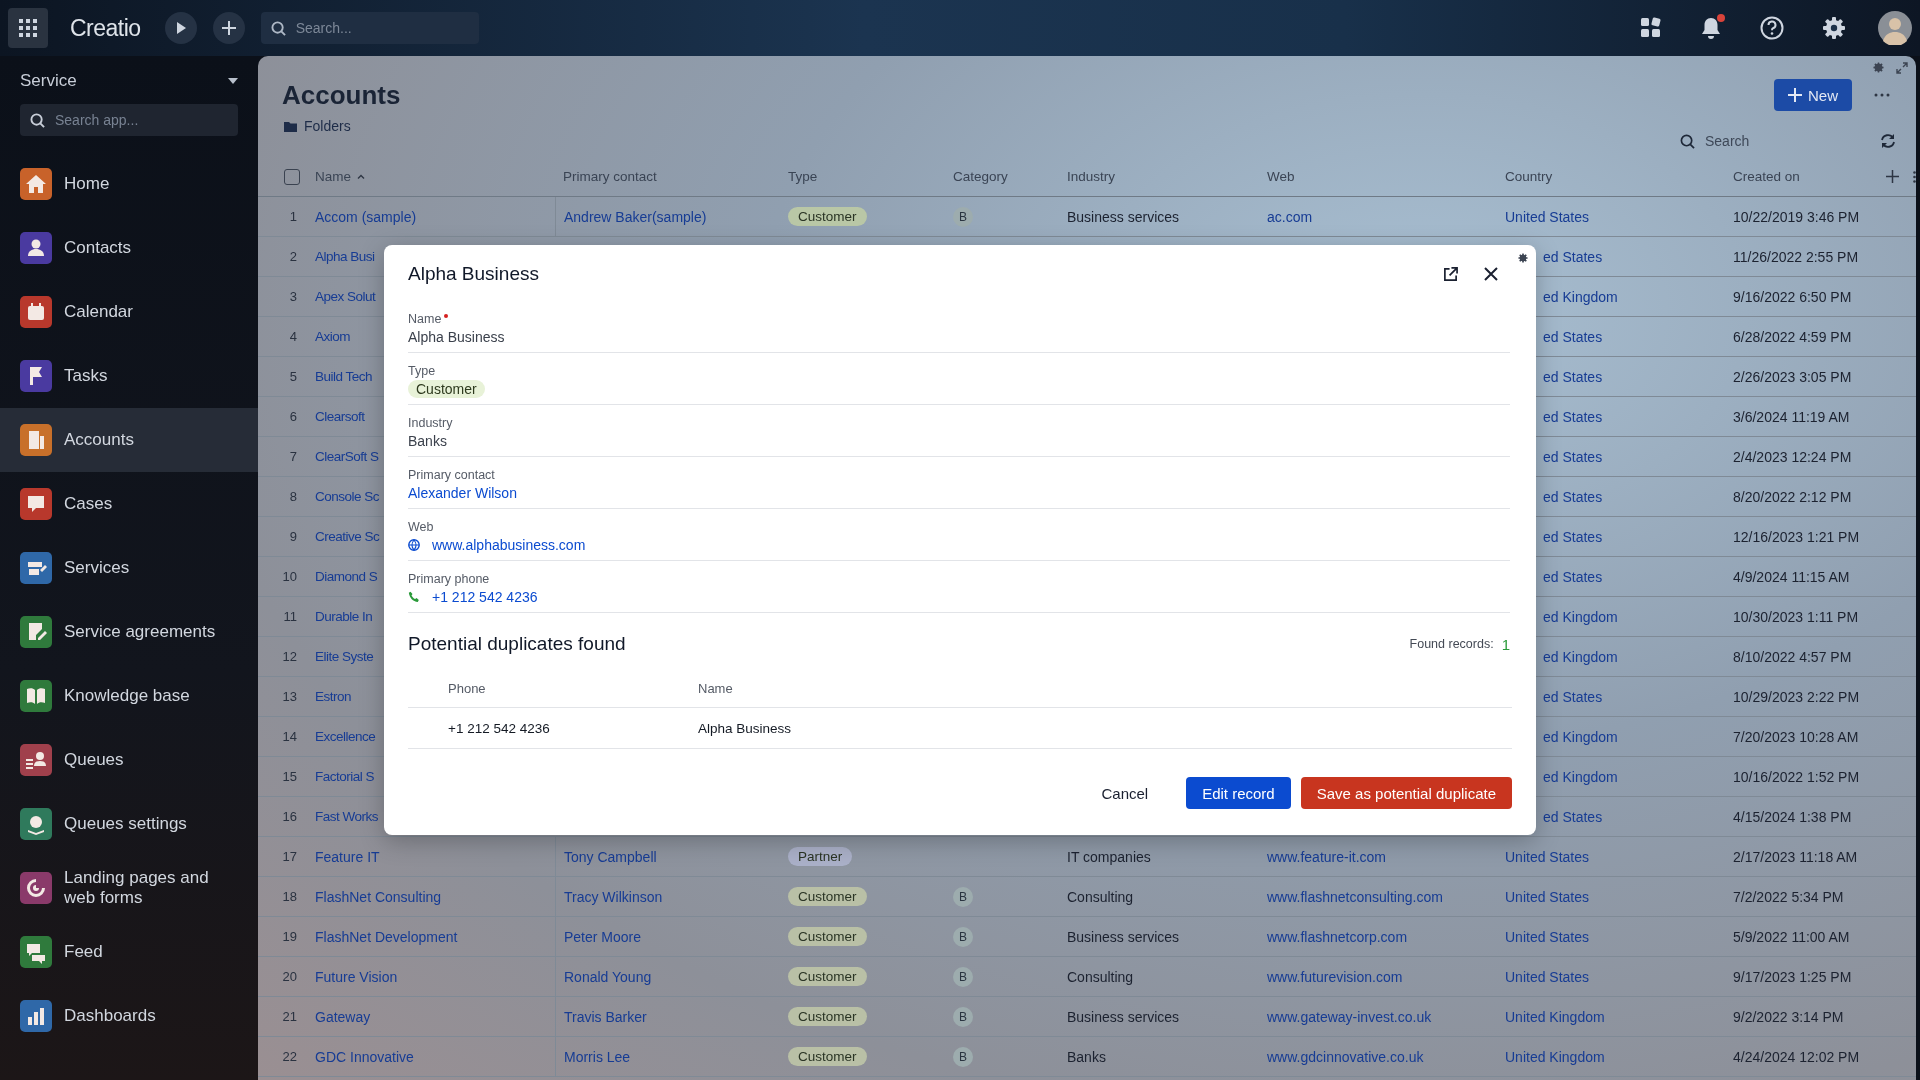  What do you see at coordinates (603, 936) in the screenshot?
I see `contact-link: Peter Moore` at bounding box center [603, 936].